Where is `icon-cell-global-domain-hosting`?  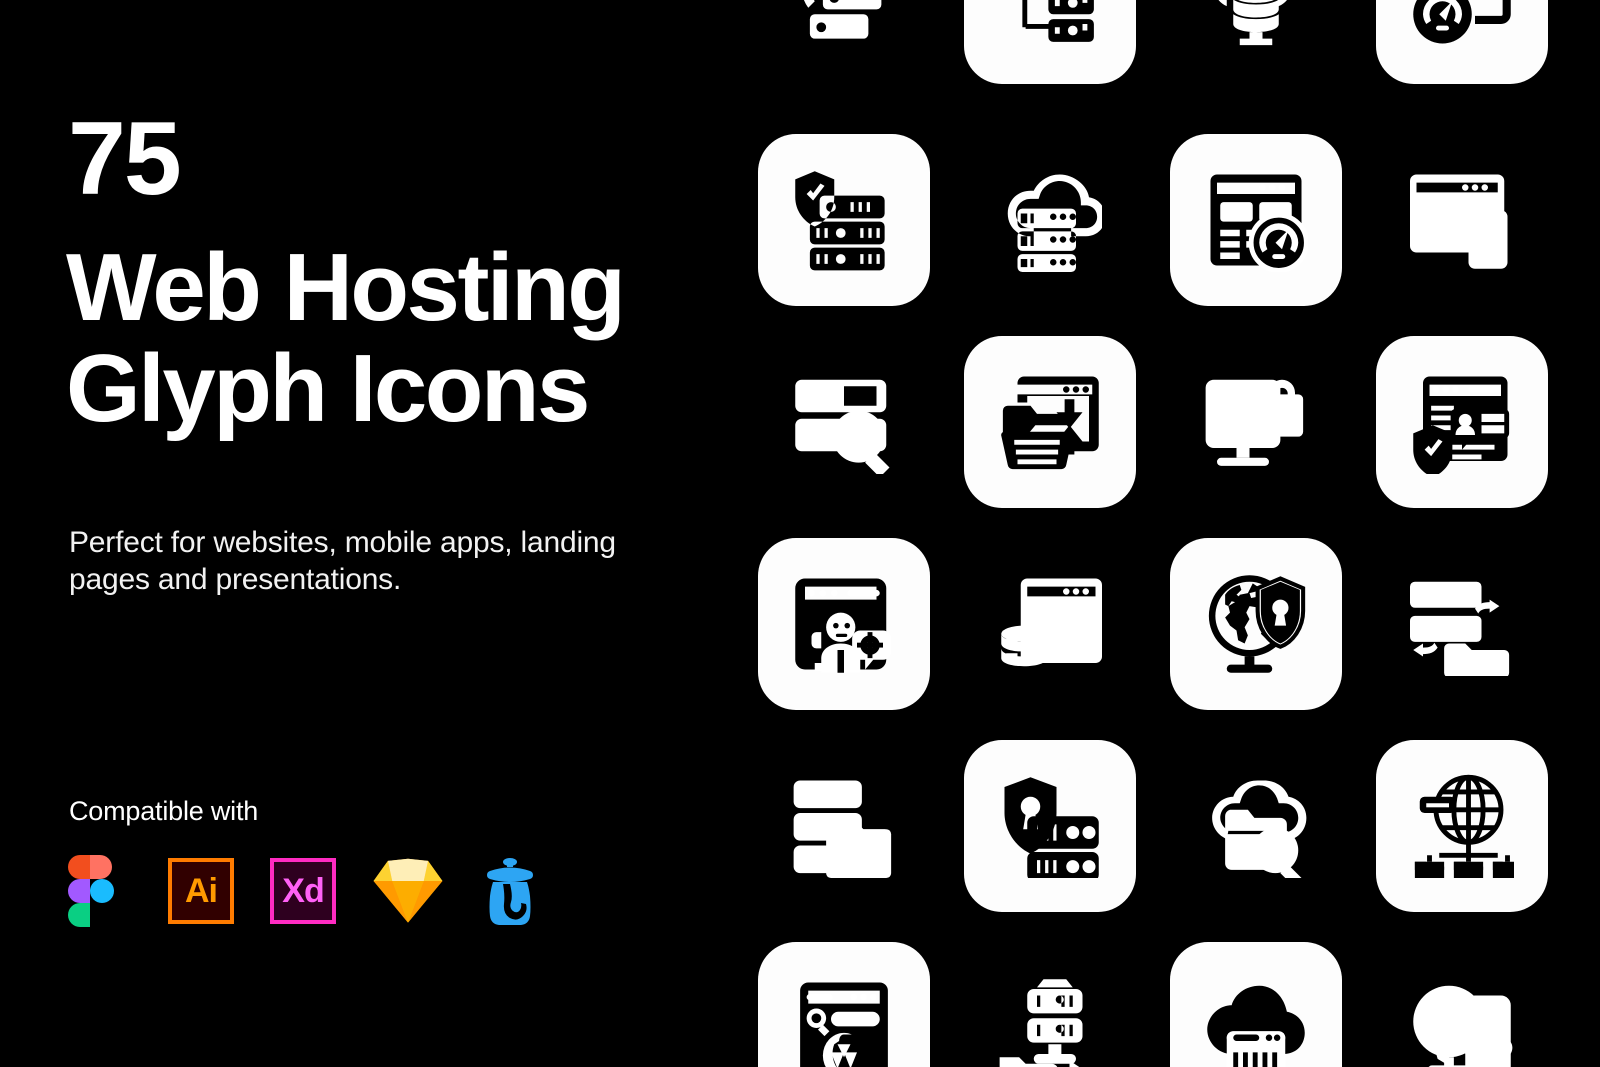 icon-cell-global-domain-hosting is located at coordinates (1462, 826).